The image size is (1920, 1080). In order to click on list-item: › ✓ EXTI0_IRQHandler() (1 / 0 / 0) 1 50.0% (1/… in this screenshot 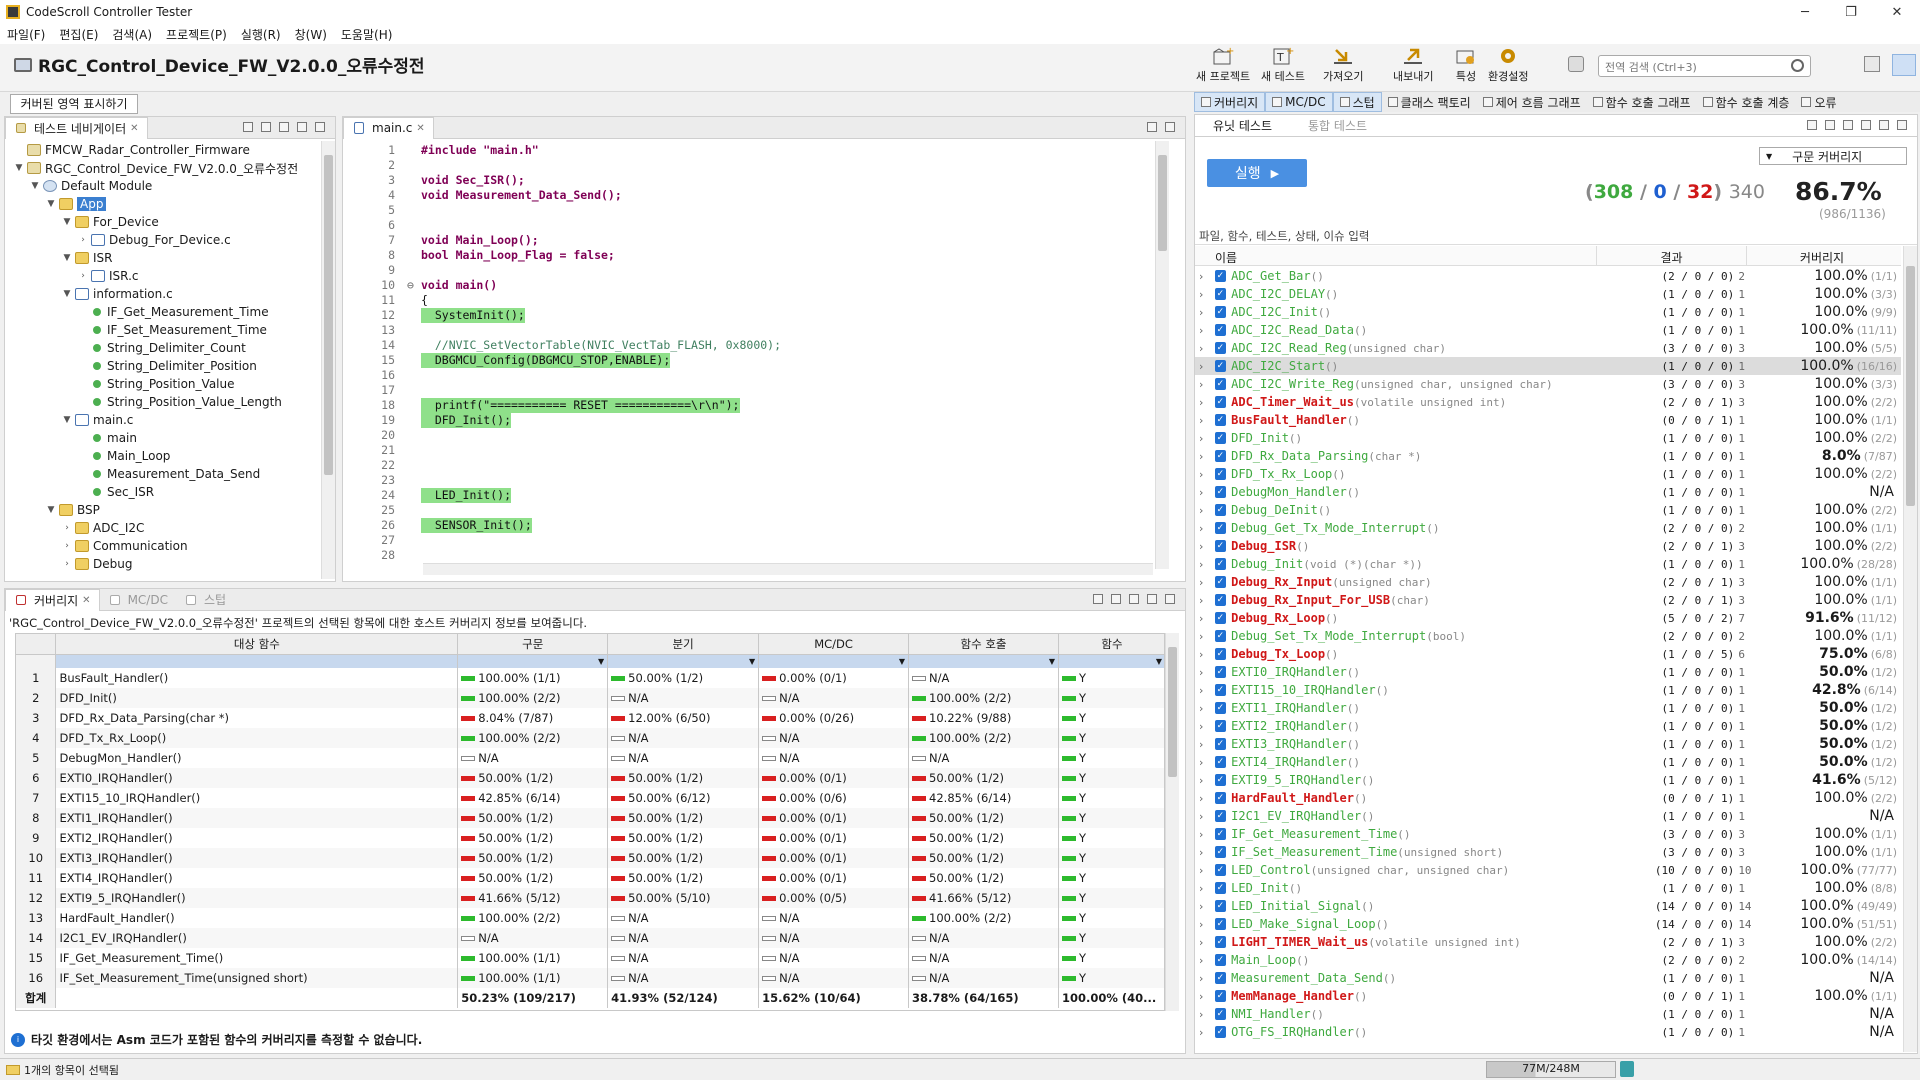, I will do `click(1548, 672)`.